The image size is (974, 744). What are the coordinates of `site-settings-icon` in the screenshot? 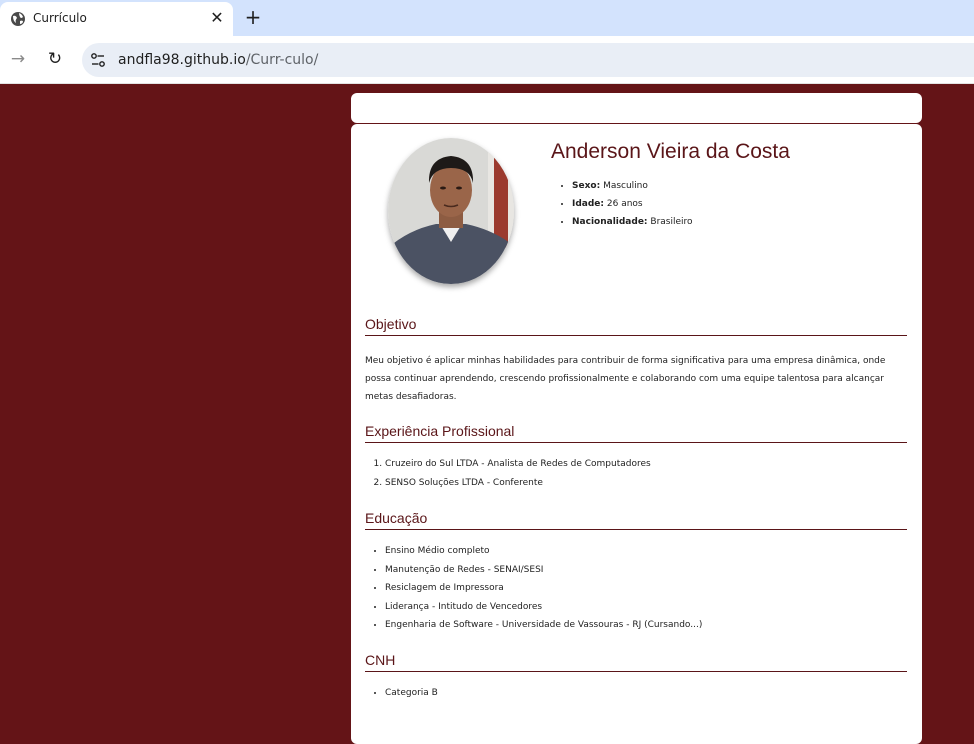 It's located at (98, 60).